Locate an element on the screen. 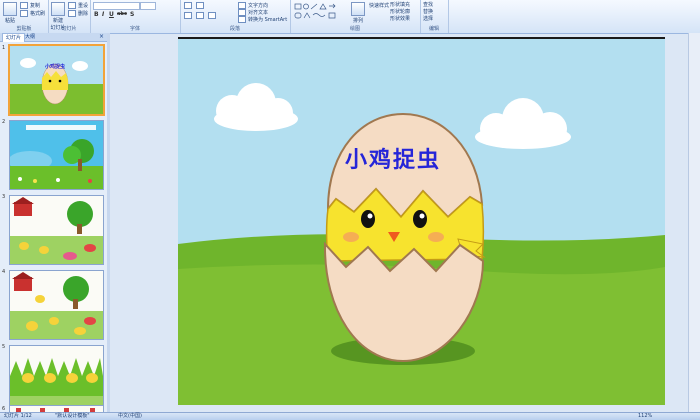  chick-left-eye is located at coordinates (368, 219).